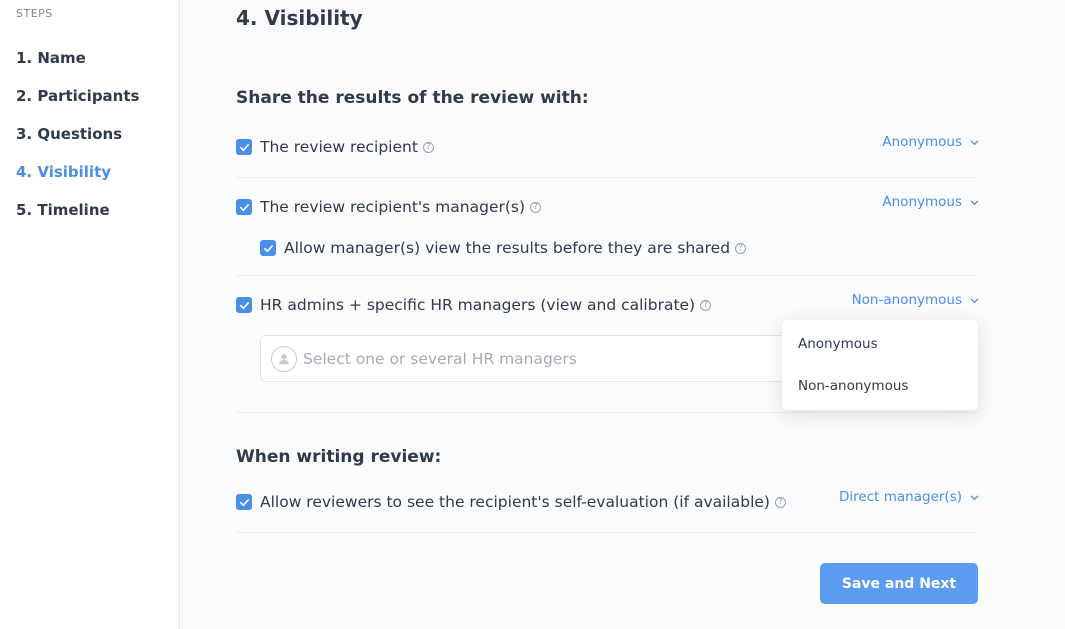 The image size is (1065, 629). What do you see at coordinates (51, 58) in the screenshot?
I see `step-name: 1. Name` at bounding box center [51, 58].